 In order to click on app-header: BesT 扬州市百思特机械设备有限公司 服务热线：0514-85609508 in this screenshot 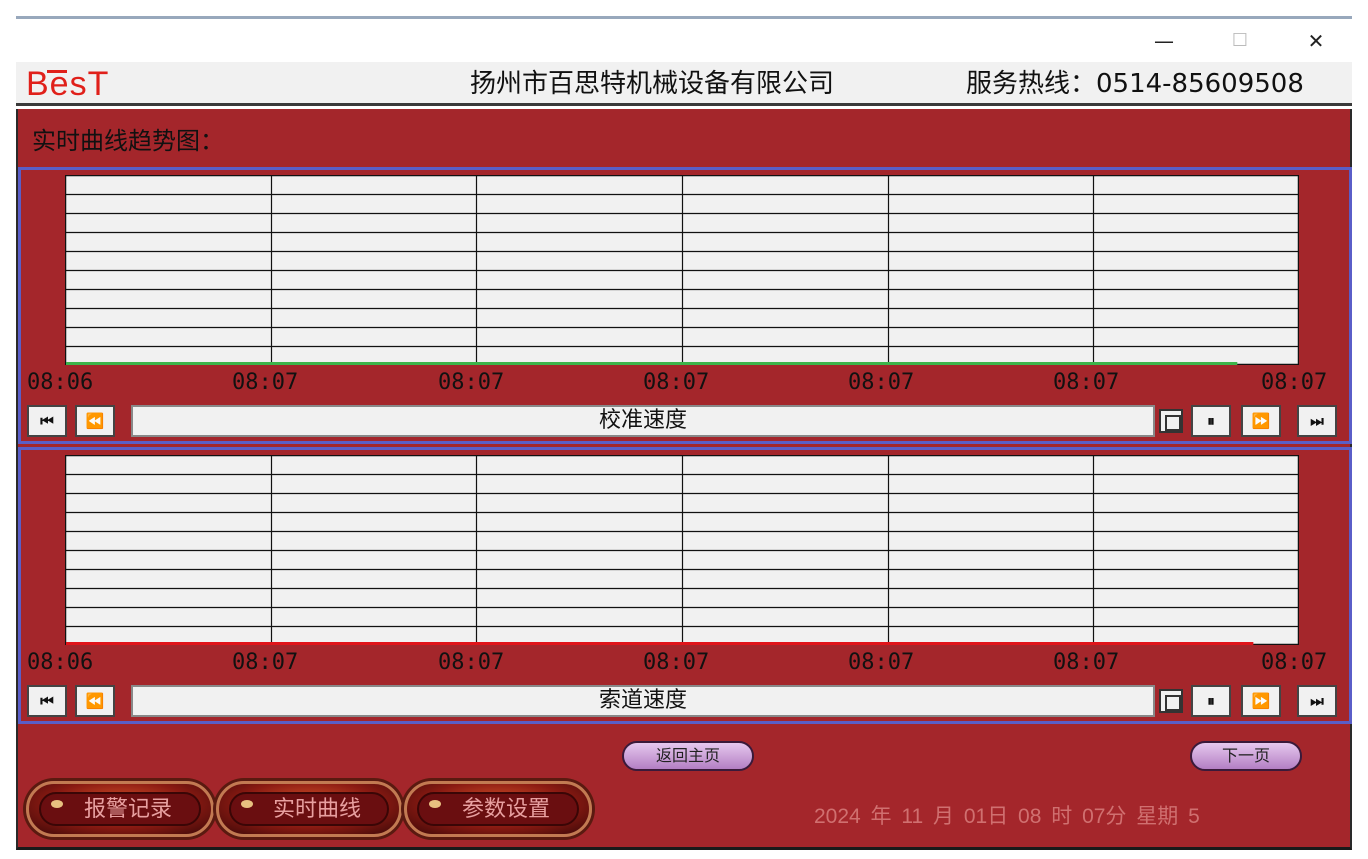, I will do `click(684, 84)`.